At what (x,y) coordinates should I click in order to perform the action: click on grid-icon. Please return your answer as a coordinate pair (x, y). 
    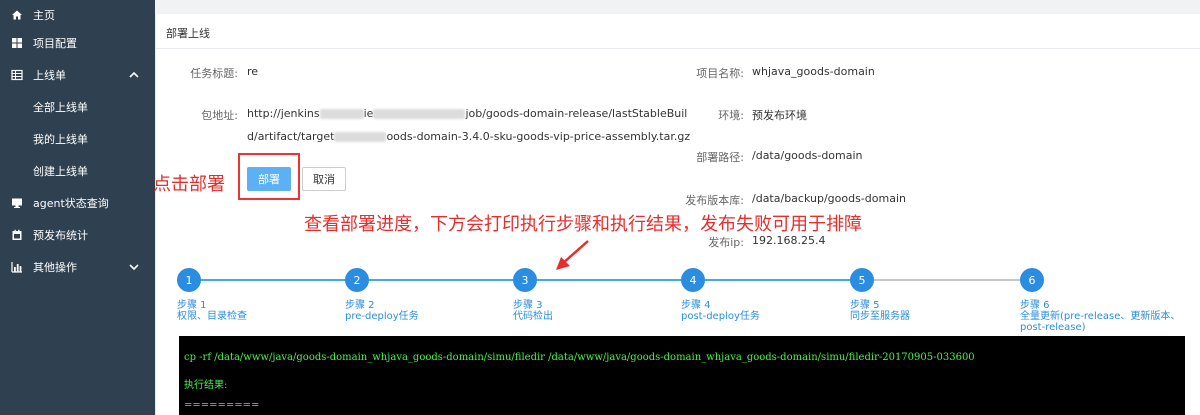
    Looking at the image, I should click on (17, 43).